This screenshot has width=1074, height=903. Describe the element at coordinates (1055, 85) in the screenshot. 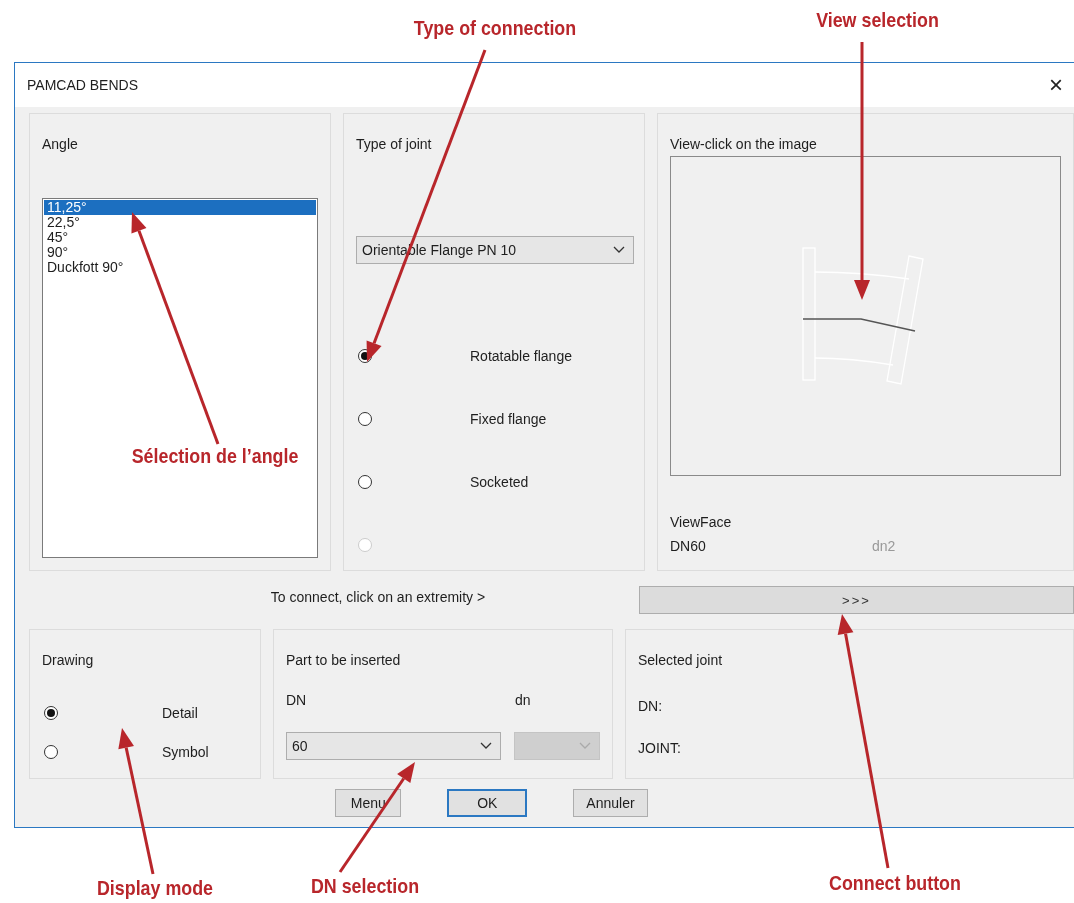

I see `close-button: ×` at that location.